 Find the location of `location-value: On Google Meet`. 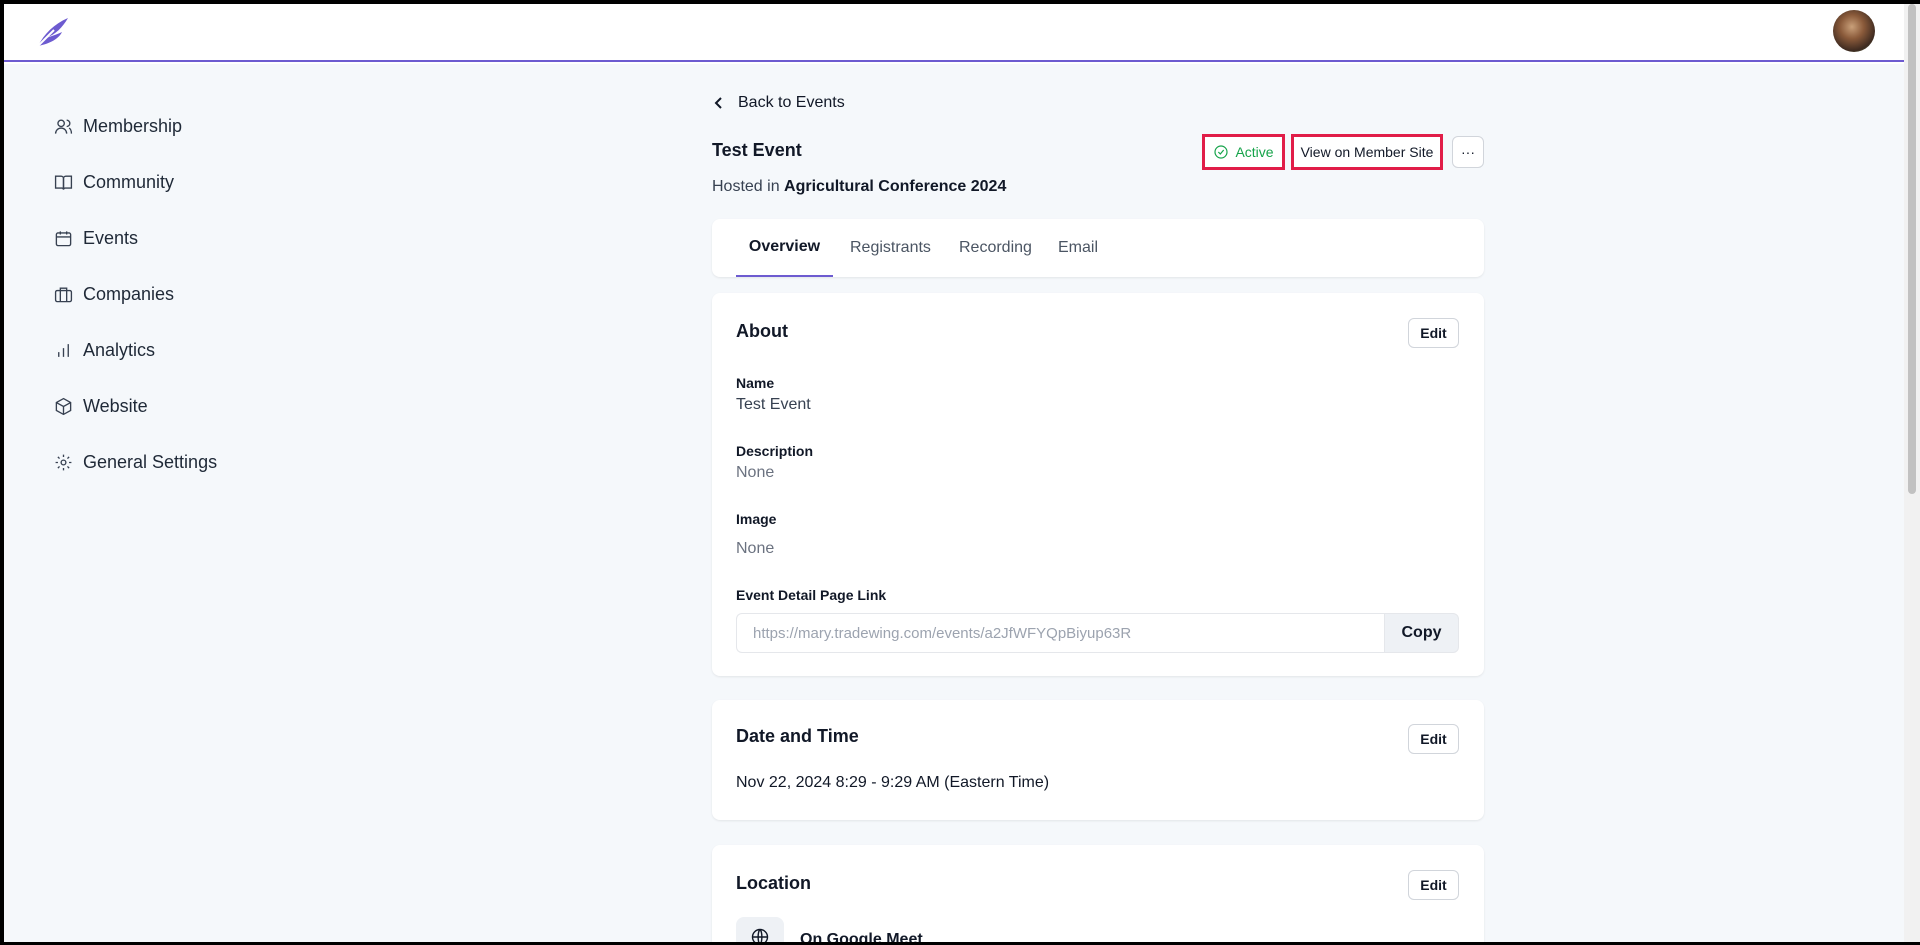

location-value: On Google Meet is located at coordinates (861, 938).